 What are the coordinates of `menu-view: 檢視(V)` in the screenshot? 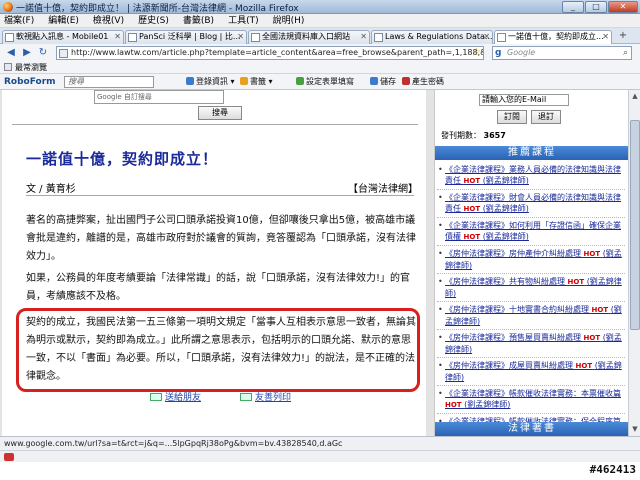 It's located at (108, 20).